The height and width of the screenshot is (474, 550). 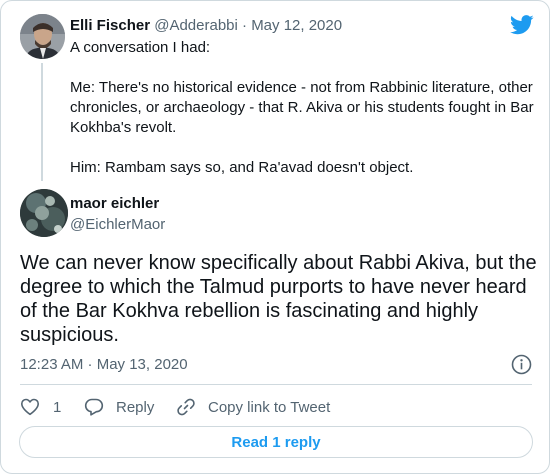 I want to click on parent-author-name: Elli Fischer, so click(x=110, y=25).